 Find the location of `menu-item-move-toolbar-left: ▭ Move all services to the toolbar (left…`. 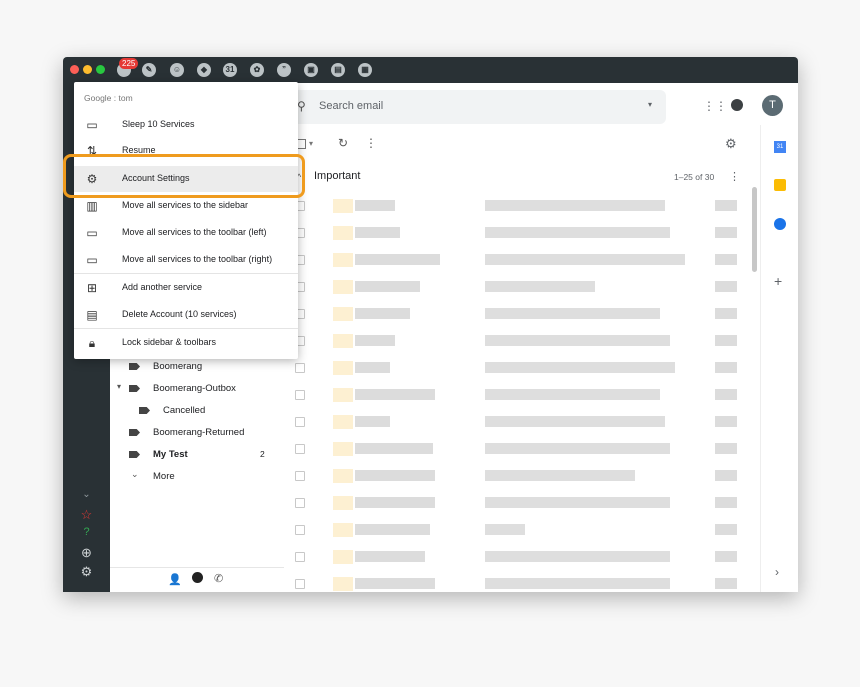

menu-item-move-toolbar-left: ▭ Move all services to the toolbar (left… is located at coordinates (186, 233).